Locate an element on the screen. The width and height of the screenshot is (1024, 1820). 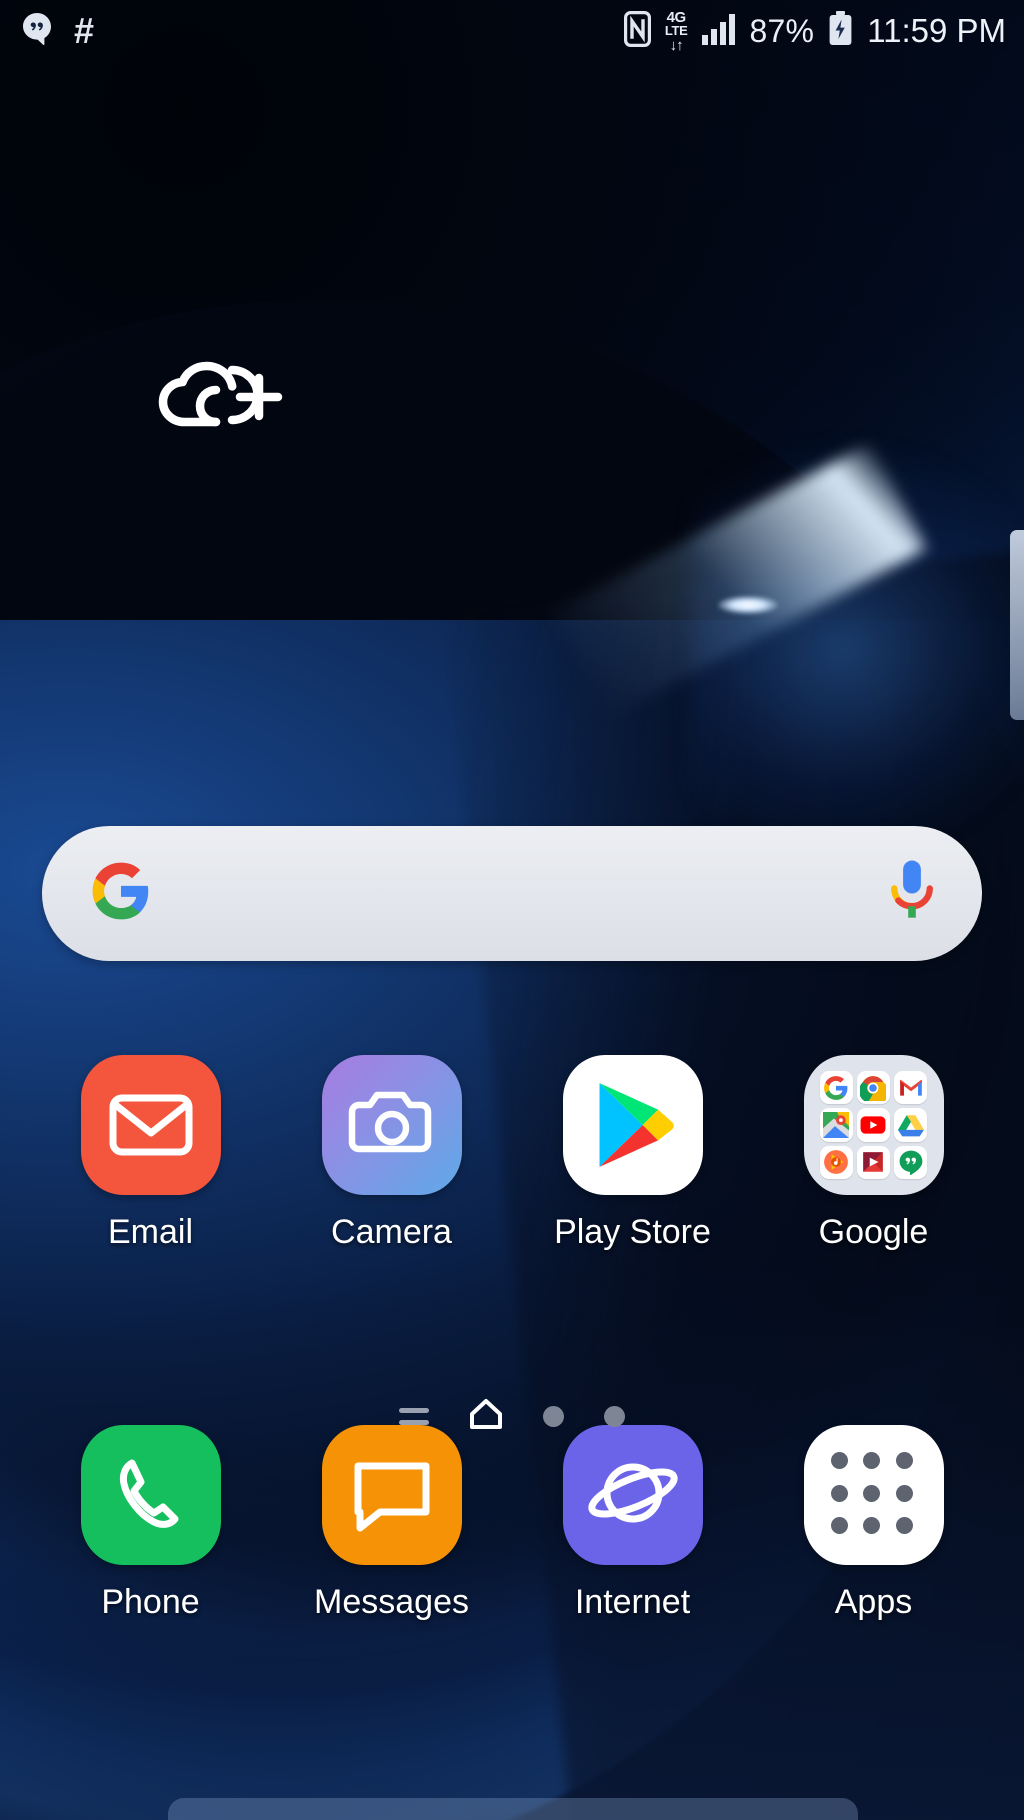
drive-icon is located at coordinates (911, 1125).